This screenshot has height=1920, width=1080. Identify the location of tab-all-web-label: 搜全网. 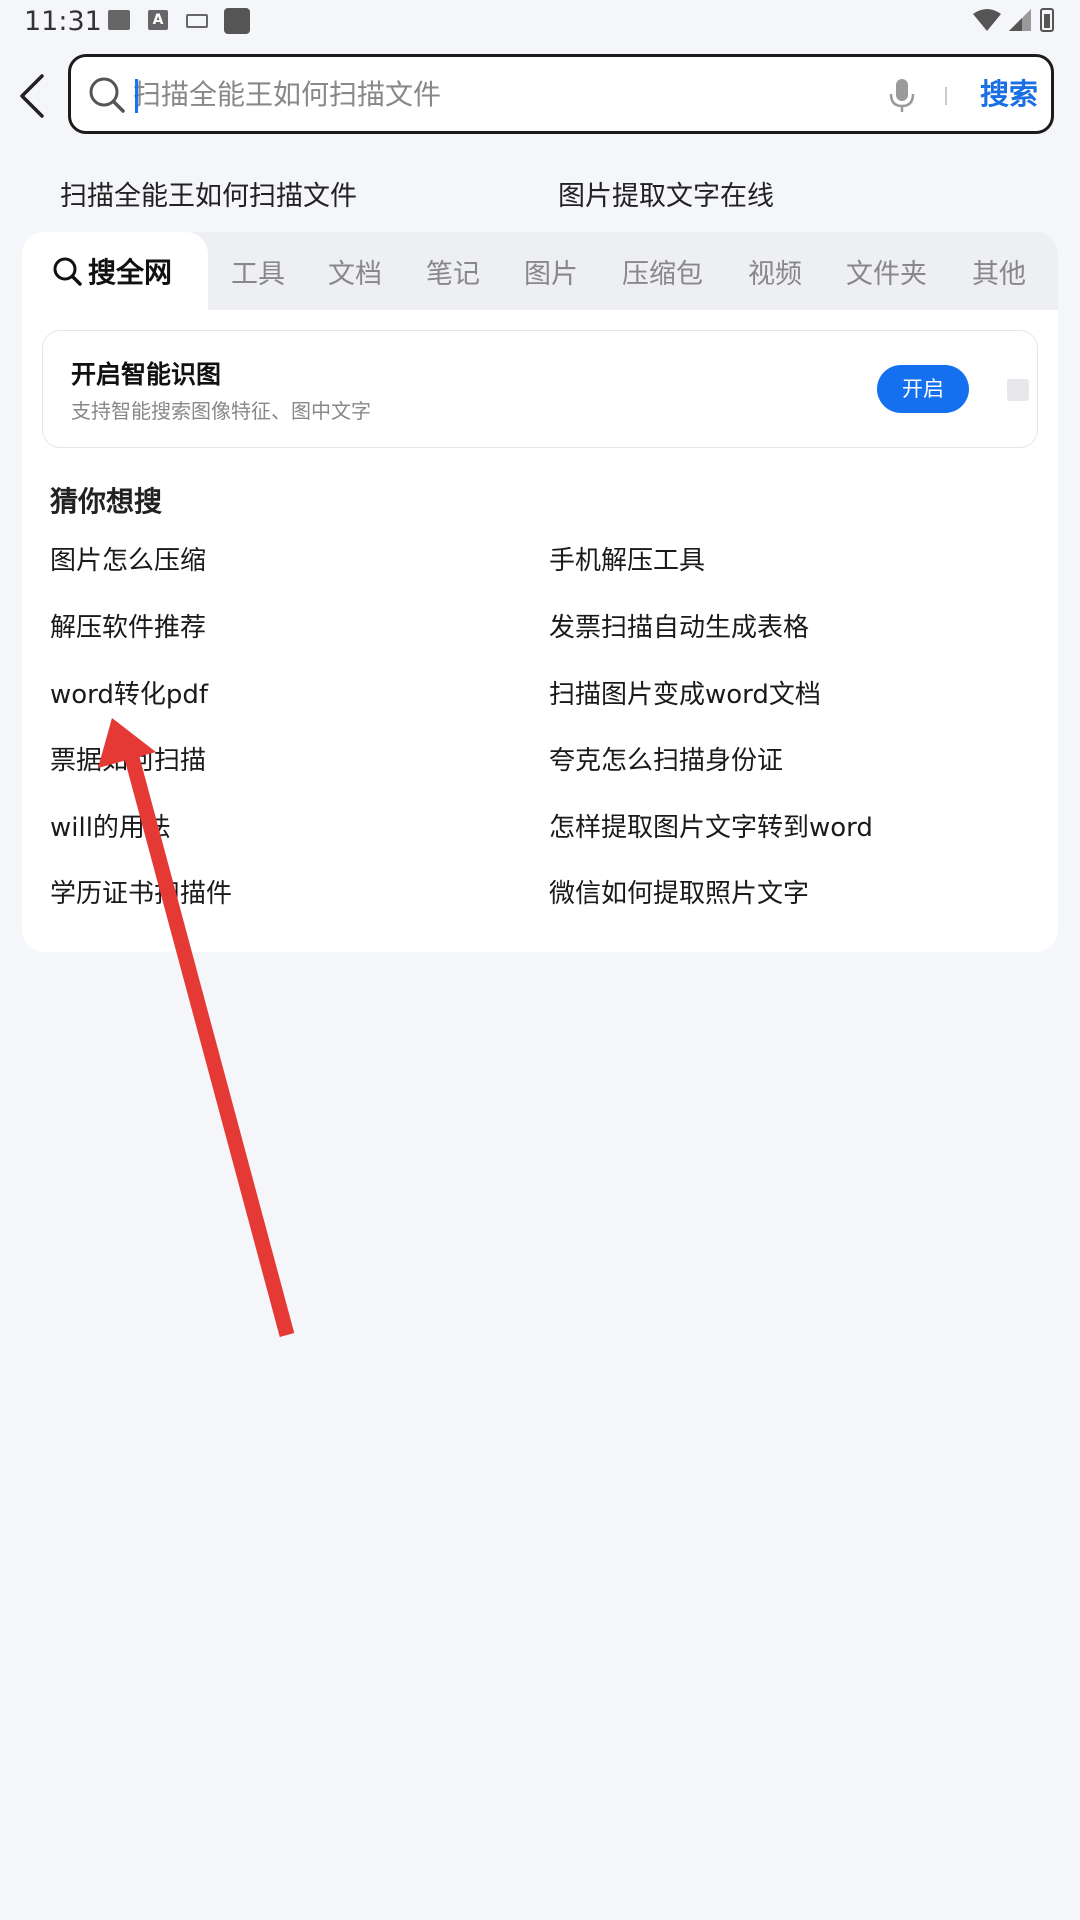
(130, 272).